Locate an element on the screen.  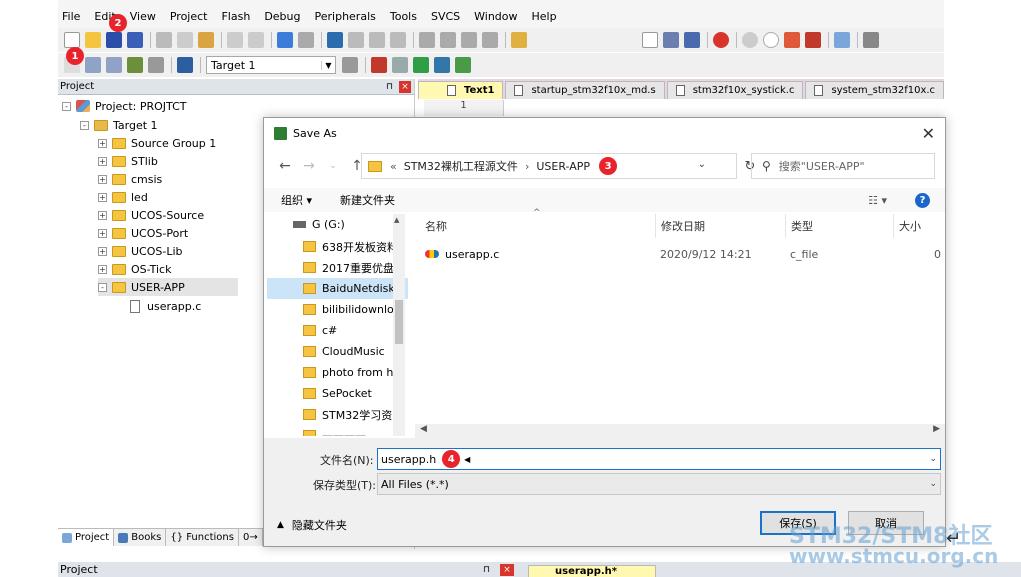
nav-item-folder-selected: BaiduNetdisk is located at coordinates (337, 288).